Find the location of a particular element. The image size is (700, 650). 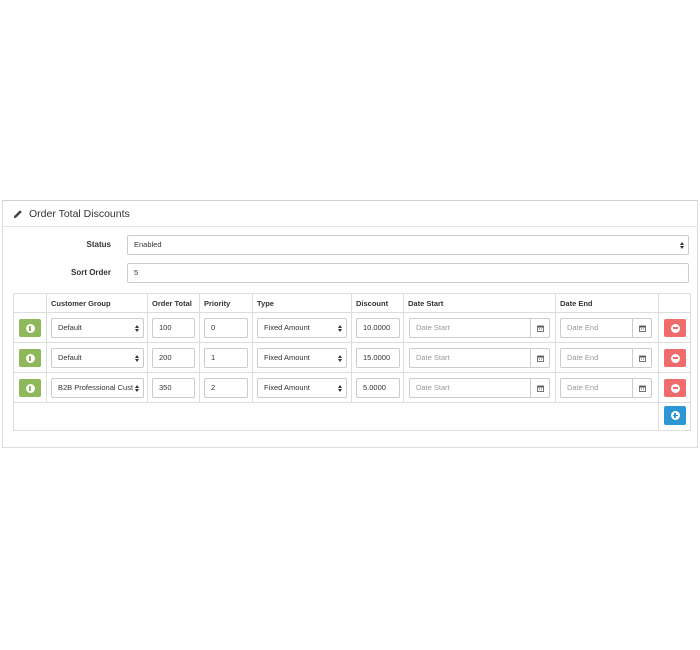

panel-title: Order Total Discounts is located at coordinates (79, 213).